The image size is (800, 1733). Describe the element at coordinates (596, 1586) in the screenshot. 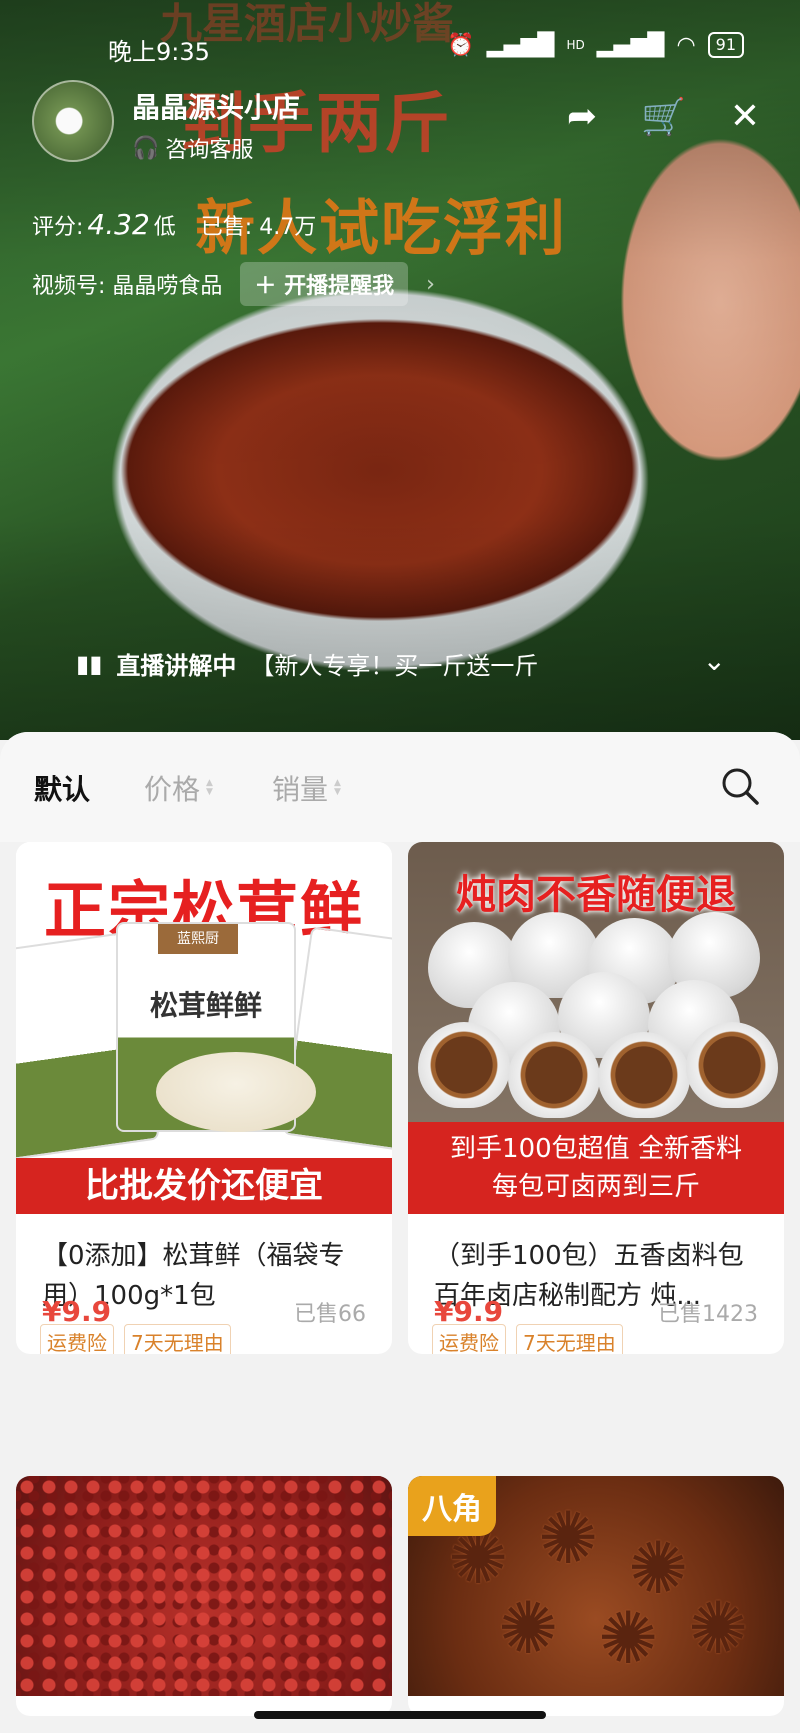

I see `product-image: ✺ ✺ ✺ ✺ ✺ ✺ 八角` at that location.